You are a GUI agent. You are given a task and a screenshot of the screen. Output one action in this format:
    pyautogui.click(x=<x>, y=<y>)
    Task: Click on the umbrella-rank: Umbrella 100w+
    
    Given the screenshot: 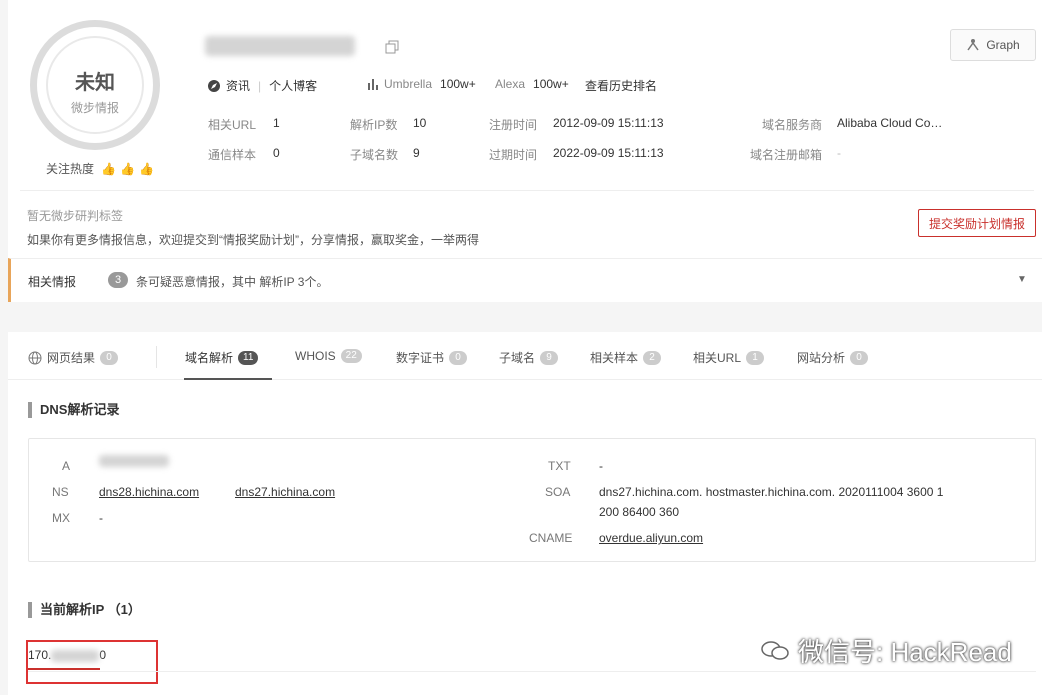 What is the action you would take?
    pyautogui.click(x=421, y=84)
    